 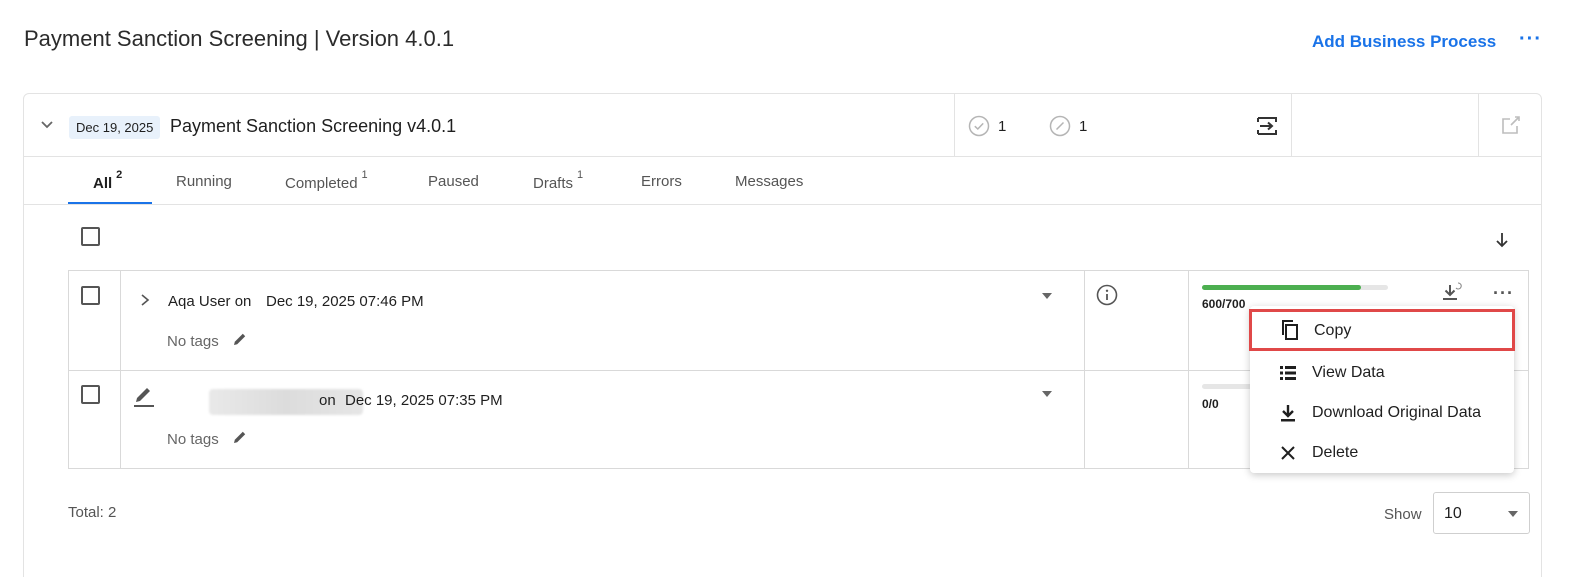 What do you see at coordinates (1224, 304) in the screenshot?
I see `row-progress-text: 600/700` at bounding box center [1224, 304].